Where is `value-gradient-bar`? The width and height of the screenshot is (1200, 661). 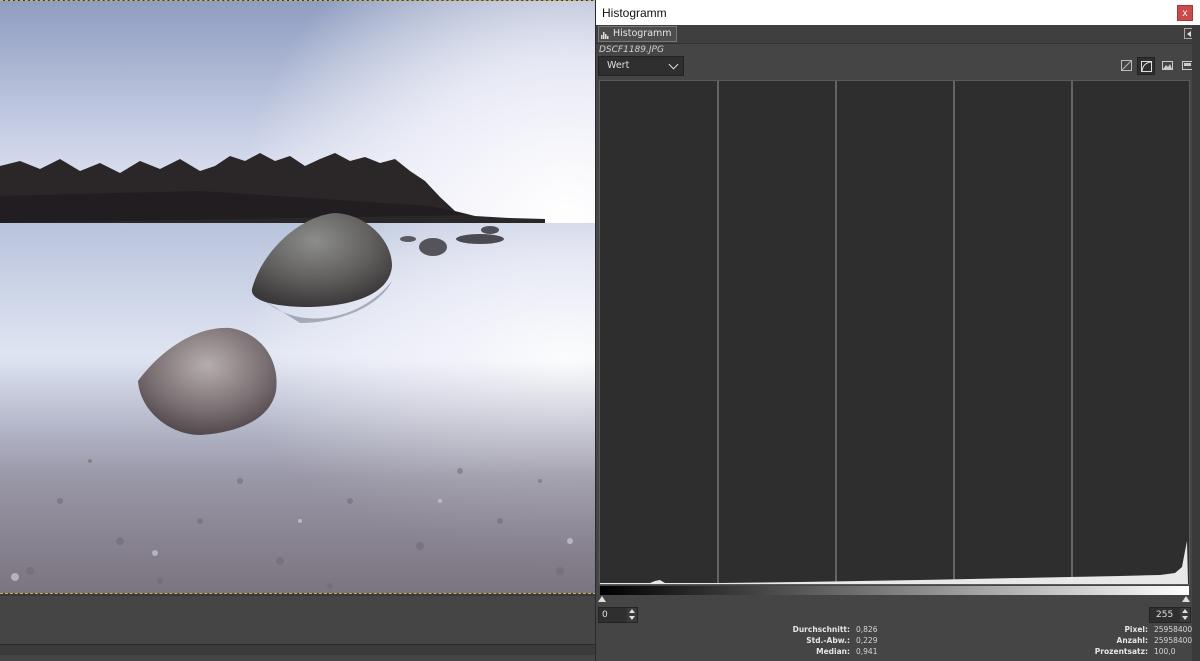 value-gradient-bar is located at coordinates (894, 590).